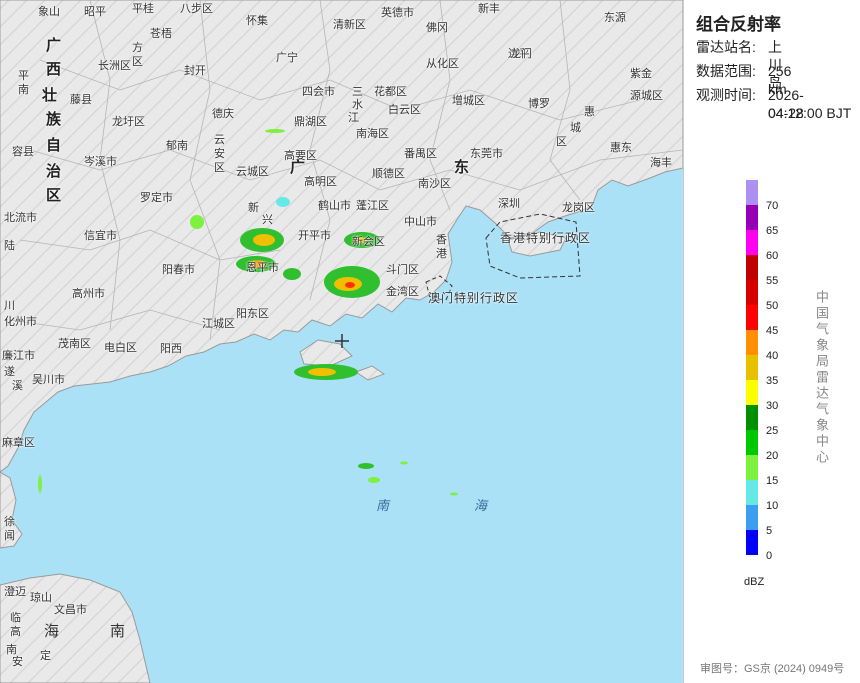  What do you see at coordinates (509, 204) in the screenshot?
I see `place-label: 深圳` at bounding box center [509, 204].